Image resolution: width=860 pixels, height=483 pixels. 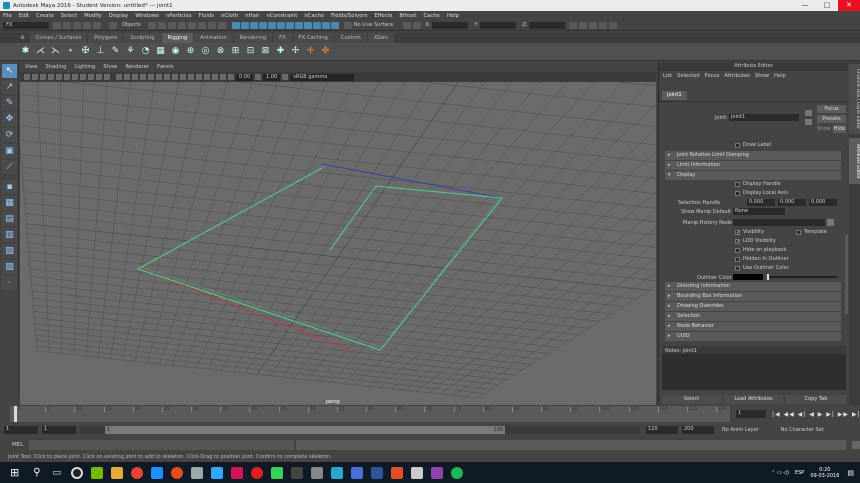 What do you see at coordinates (856, 445) in the screenshot?
I see `script-editor-icon` at bounding box center [856, 445].